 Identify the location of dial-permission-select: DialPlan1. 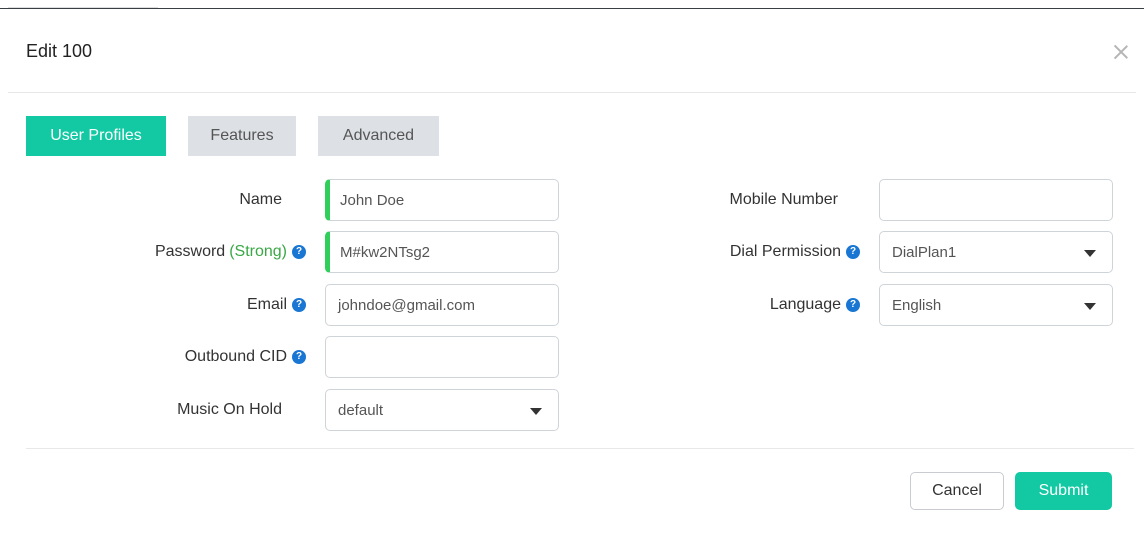
(996, 252).